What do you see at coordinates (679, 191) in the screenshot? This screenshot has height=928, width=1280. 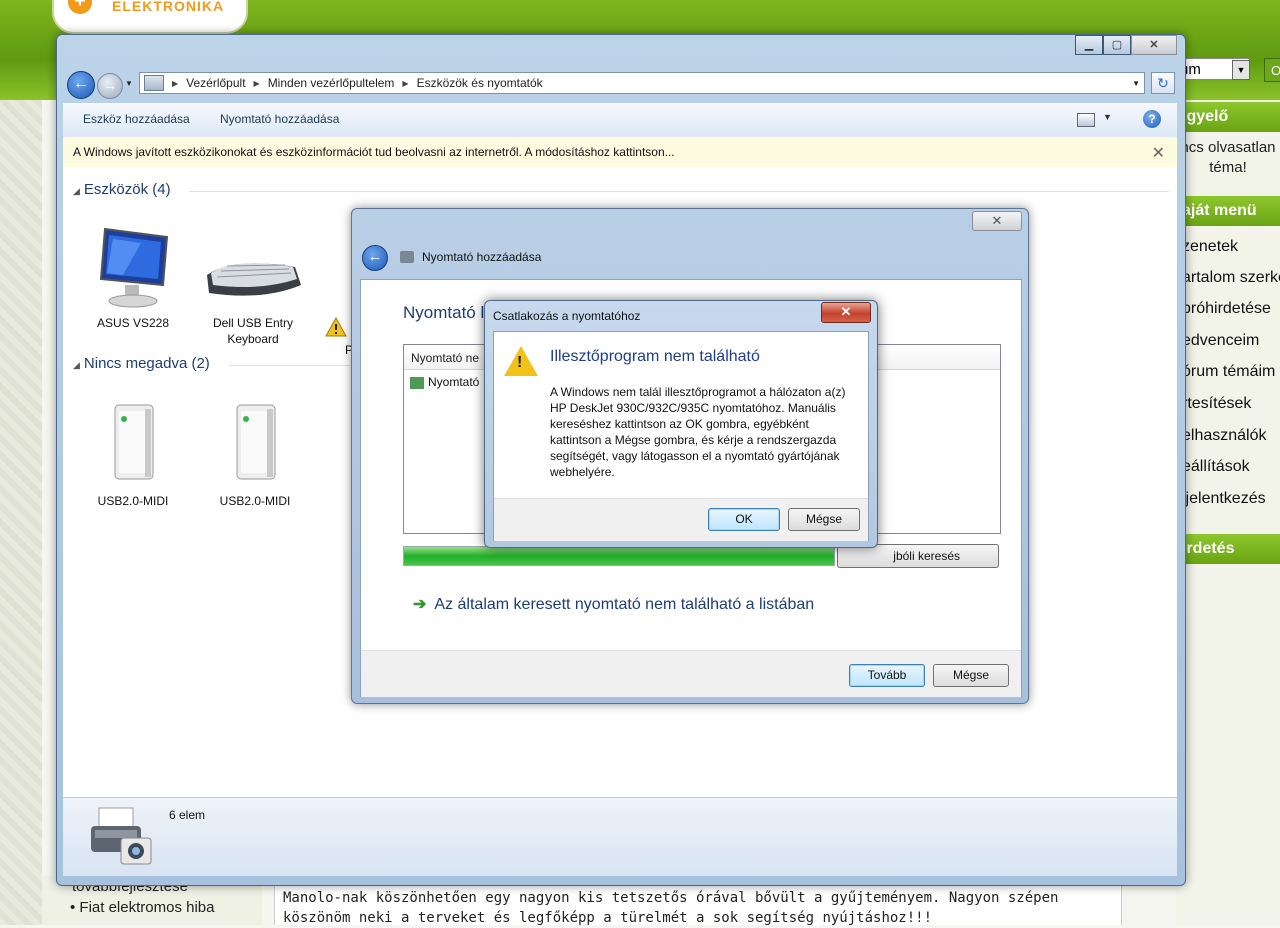 I see `group-divider` at bounding box center [679, 191].